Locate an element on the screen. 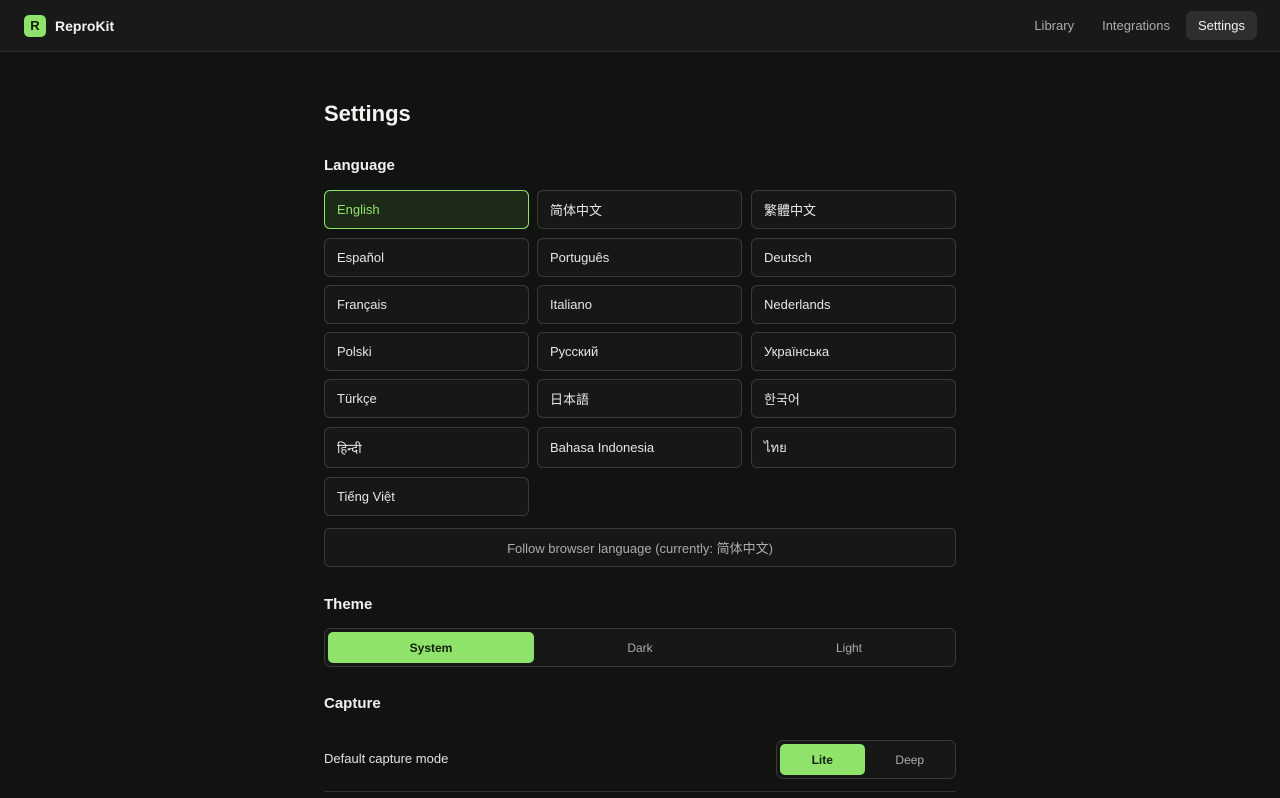 This screenshot has height=798, width=1280. brand: R ReproKit is located at coordinates (69, 25).